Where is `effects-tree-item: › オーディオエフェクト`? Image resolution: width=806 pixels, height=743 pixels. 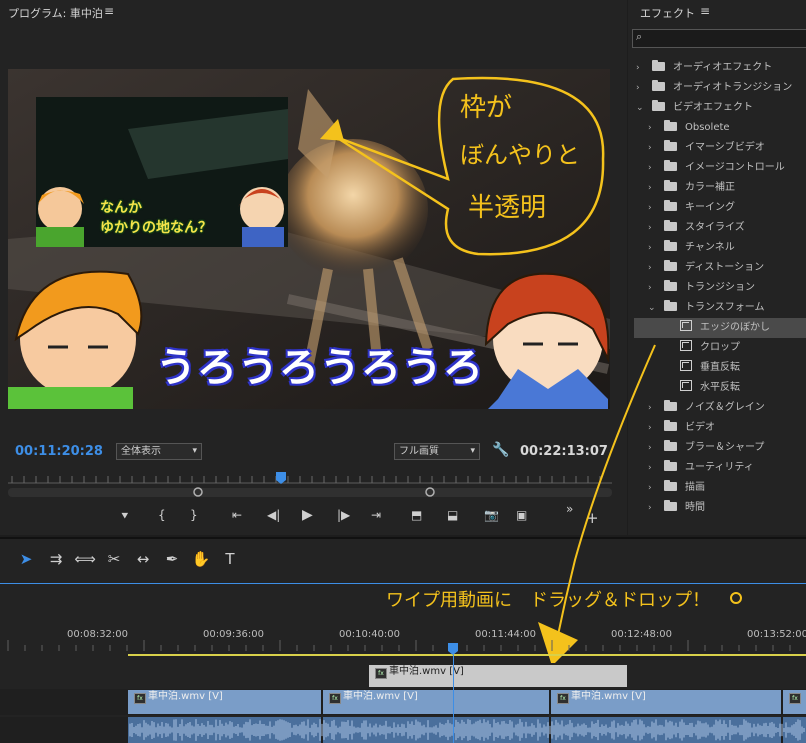 effects-tree-item: › オーディオエフェクト is located at coordinates (704, 68).